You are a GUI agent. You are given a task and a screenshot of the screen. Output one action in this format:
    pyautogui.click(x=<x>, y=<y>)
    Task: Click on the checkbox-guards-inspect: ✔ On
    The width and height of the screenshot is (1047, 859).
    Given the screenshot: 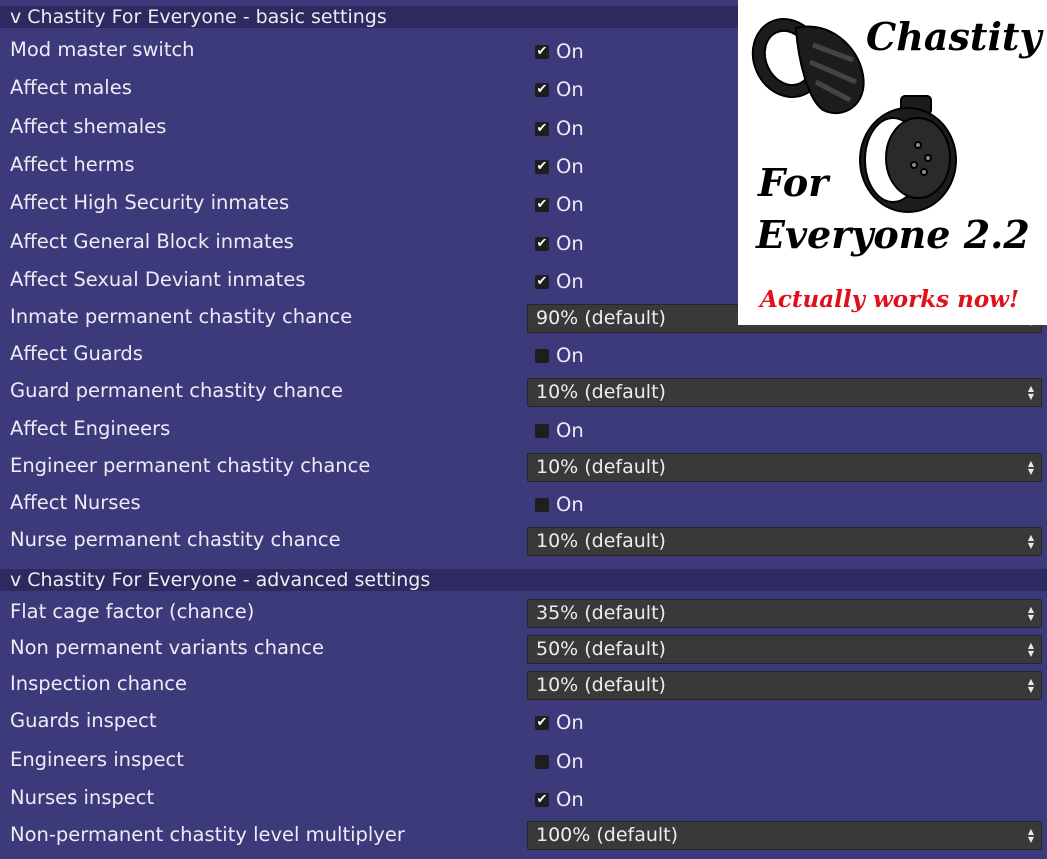 What is the action you would take?
    pyautogui.click(x=559, y=722)
    